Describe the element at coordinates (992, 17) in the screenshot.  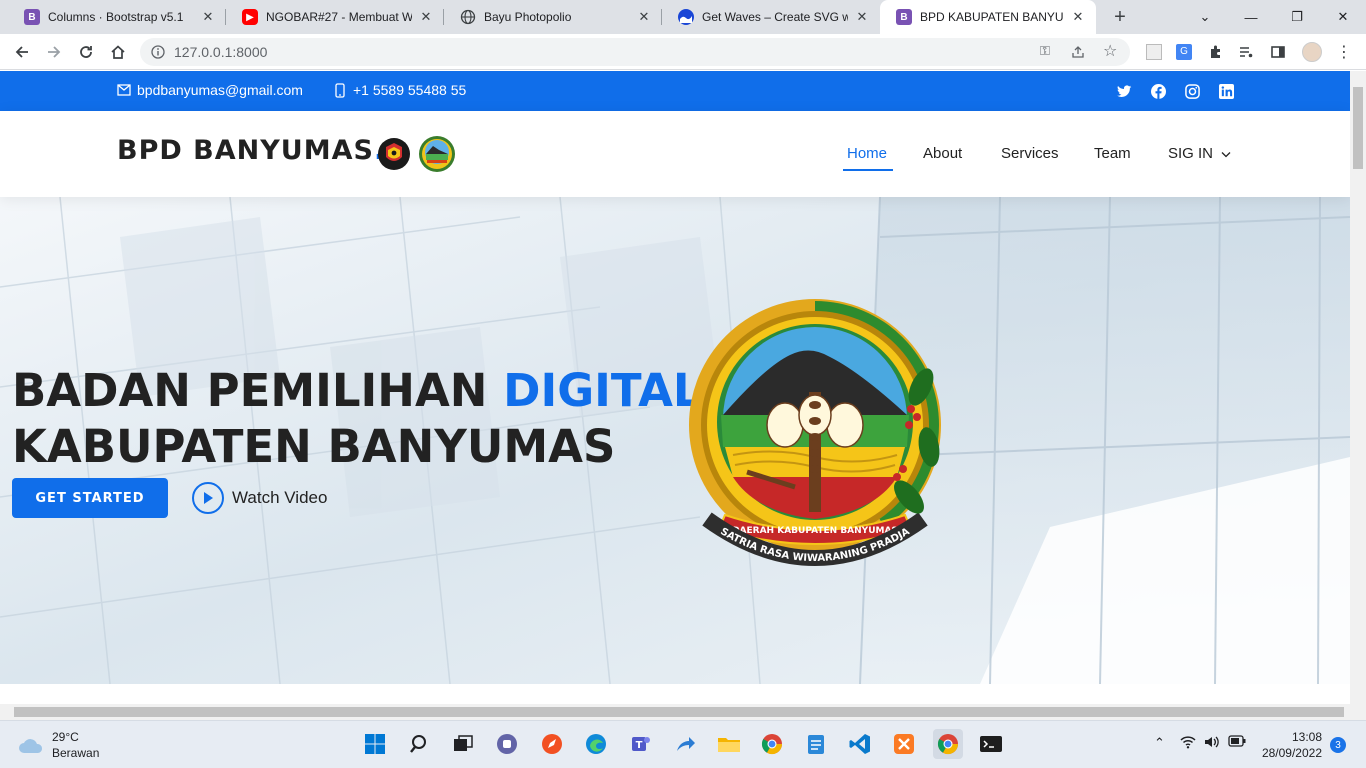
I see `tab-title: BPD KABUPATEN BANYUMAS` at that location.